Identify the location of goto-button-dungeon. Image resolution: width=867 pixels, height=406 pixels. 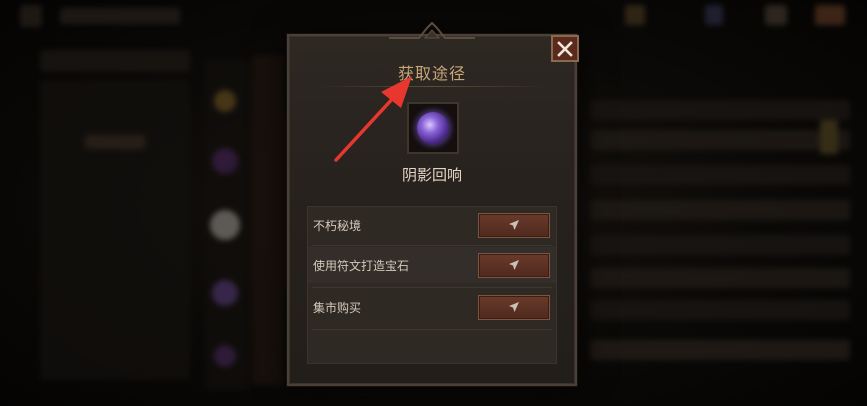
(514, 225).